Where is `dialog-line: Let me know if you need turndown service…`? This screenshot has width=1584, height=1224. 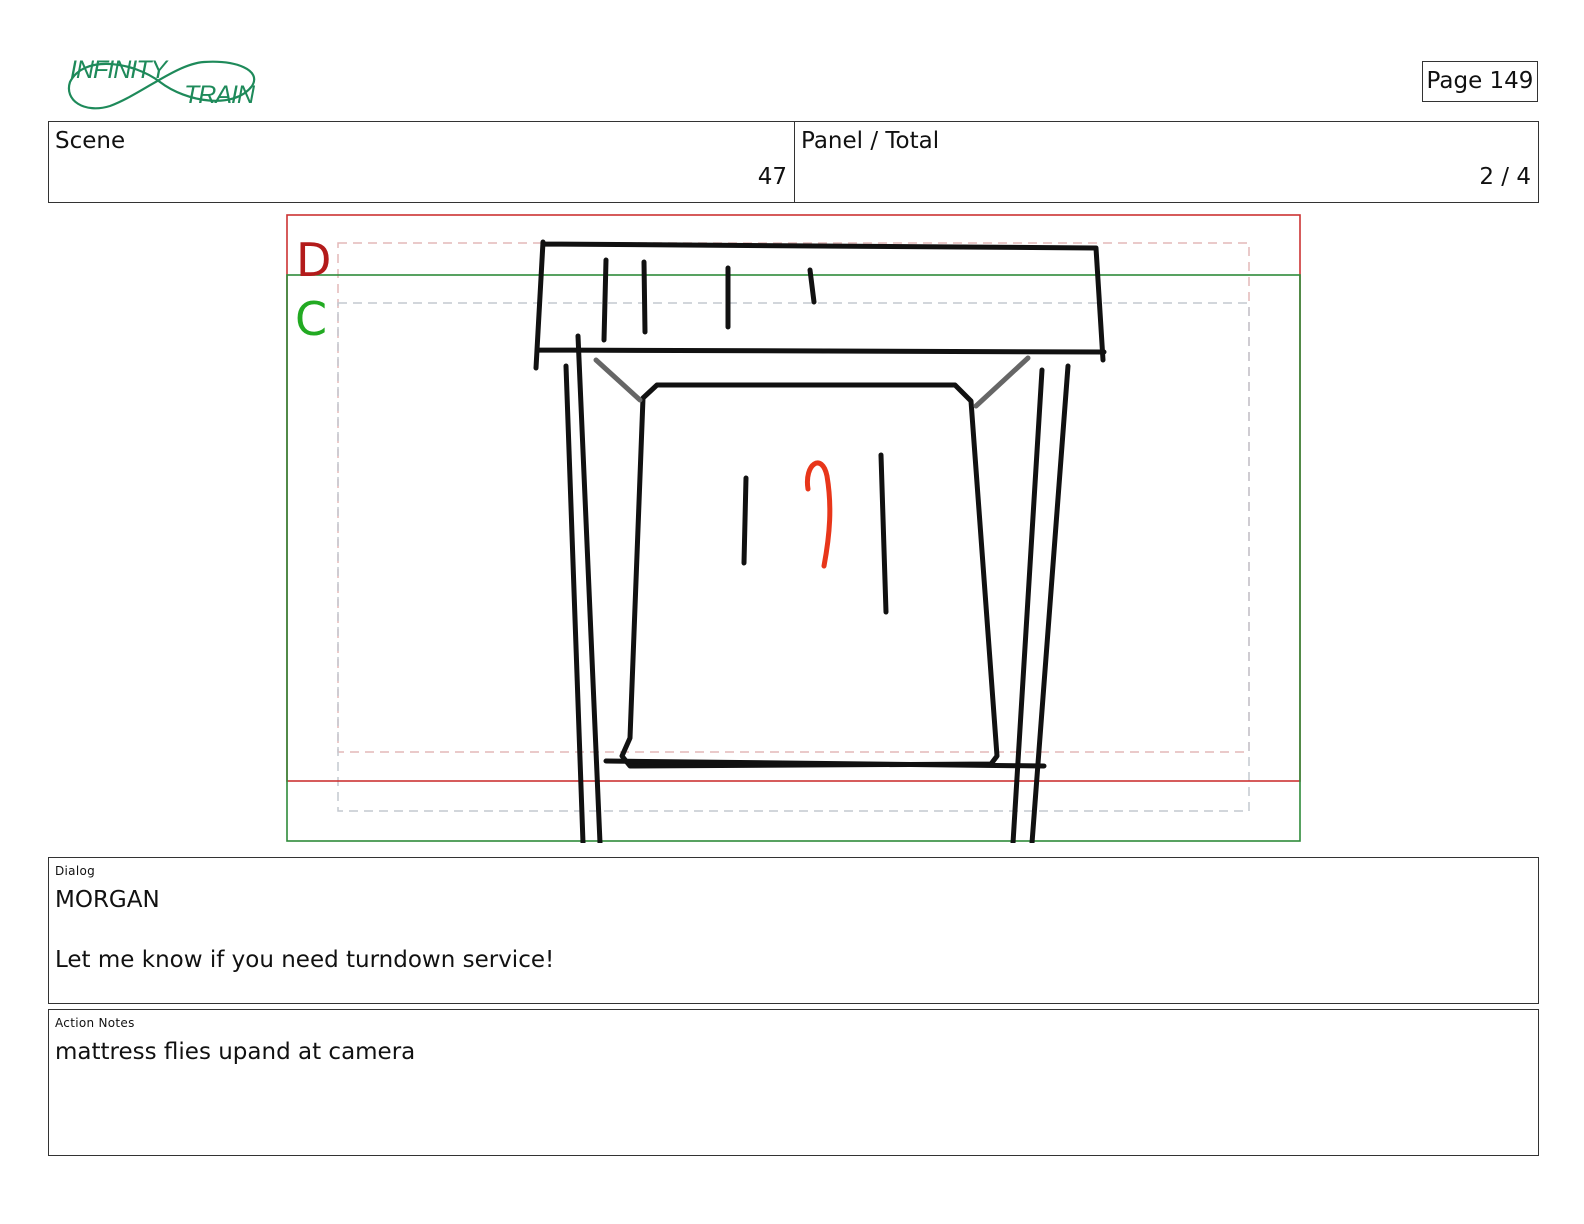 dialog-line: Let me know if you need turndown service… is located at coordinates (305, 960).